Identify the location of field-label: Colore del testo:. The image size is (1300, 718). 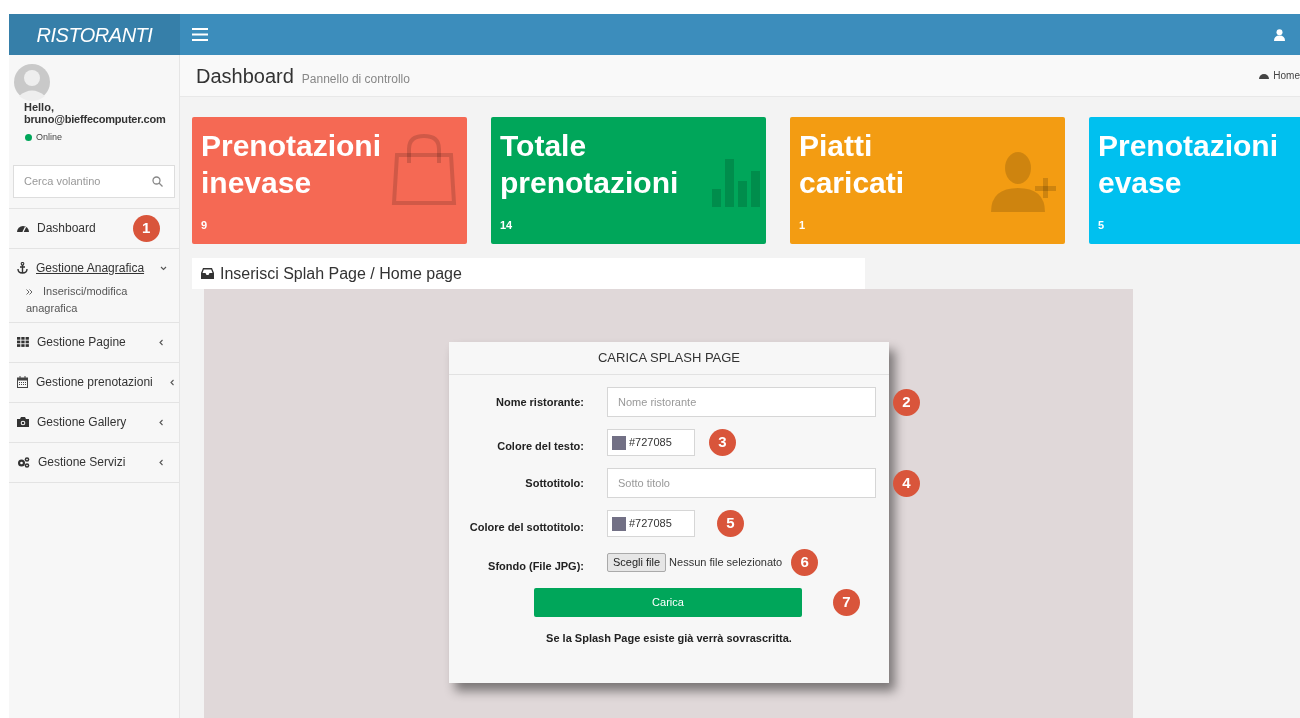
(540, 447).